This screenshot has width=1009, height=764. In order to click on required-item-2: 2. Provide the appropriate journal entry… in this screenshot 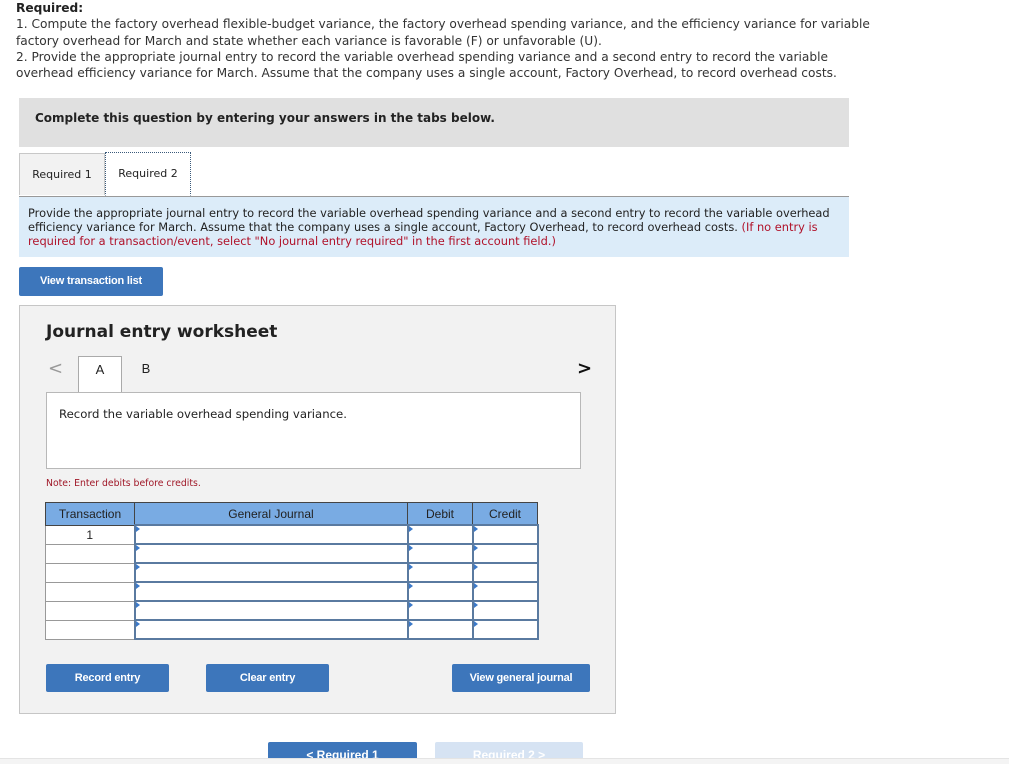, I will do `click(426, 65)`.